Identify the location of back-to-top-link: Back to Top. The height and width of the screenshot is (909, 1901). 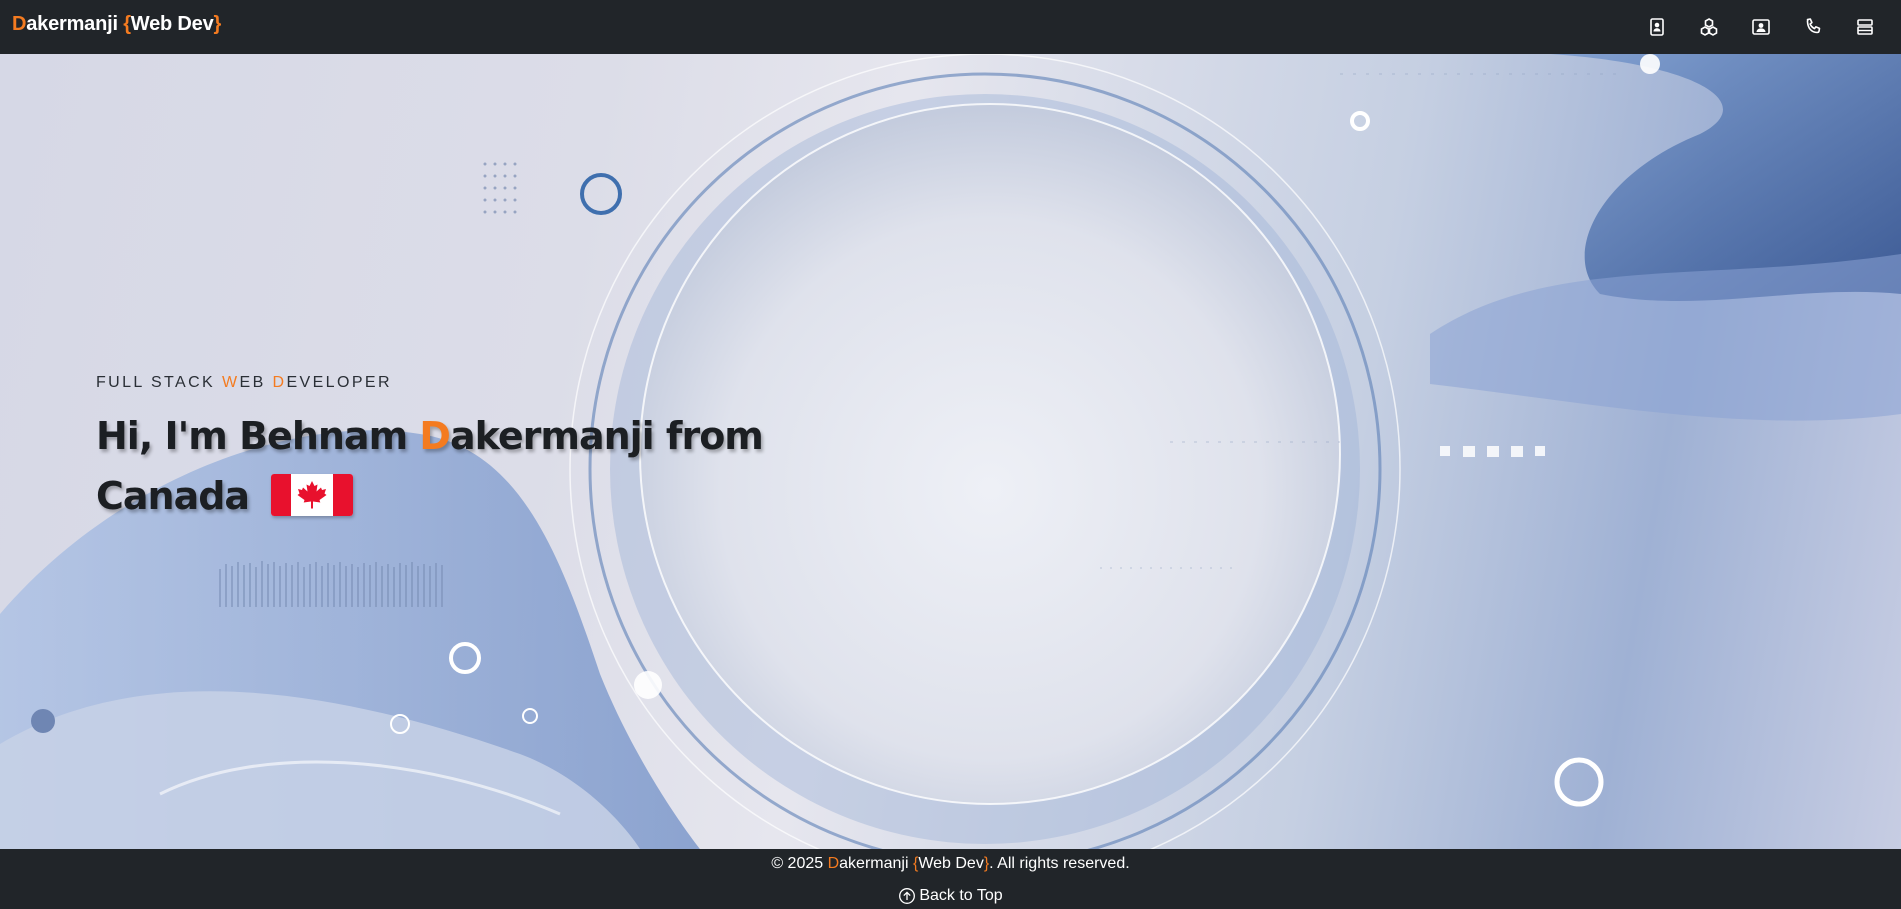
(950, 896).